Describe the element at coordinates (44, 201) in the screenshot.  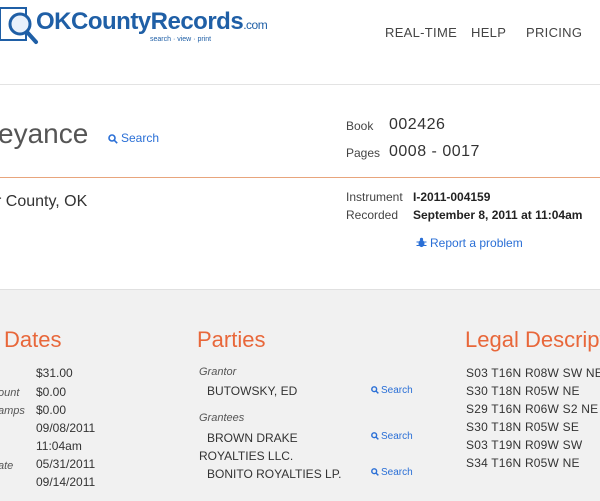
I see `county-label: r County, OK` at that location.